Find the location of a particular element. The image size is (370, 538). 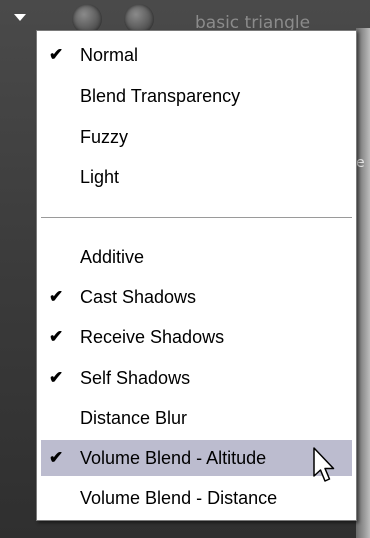

menu-item-label: Light is located at coordinates (100, 177).